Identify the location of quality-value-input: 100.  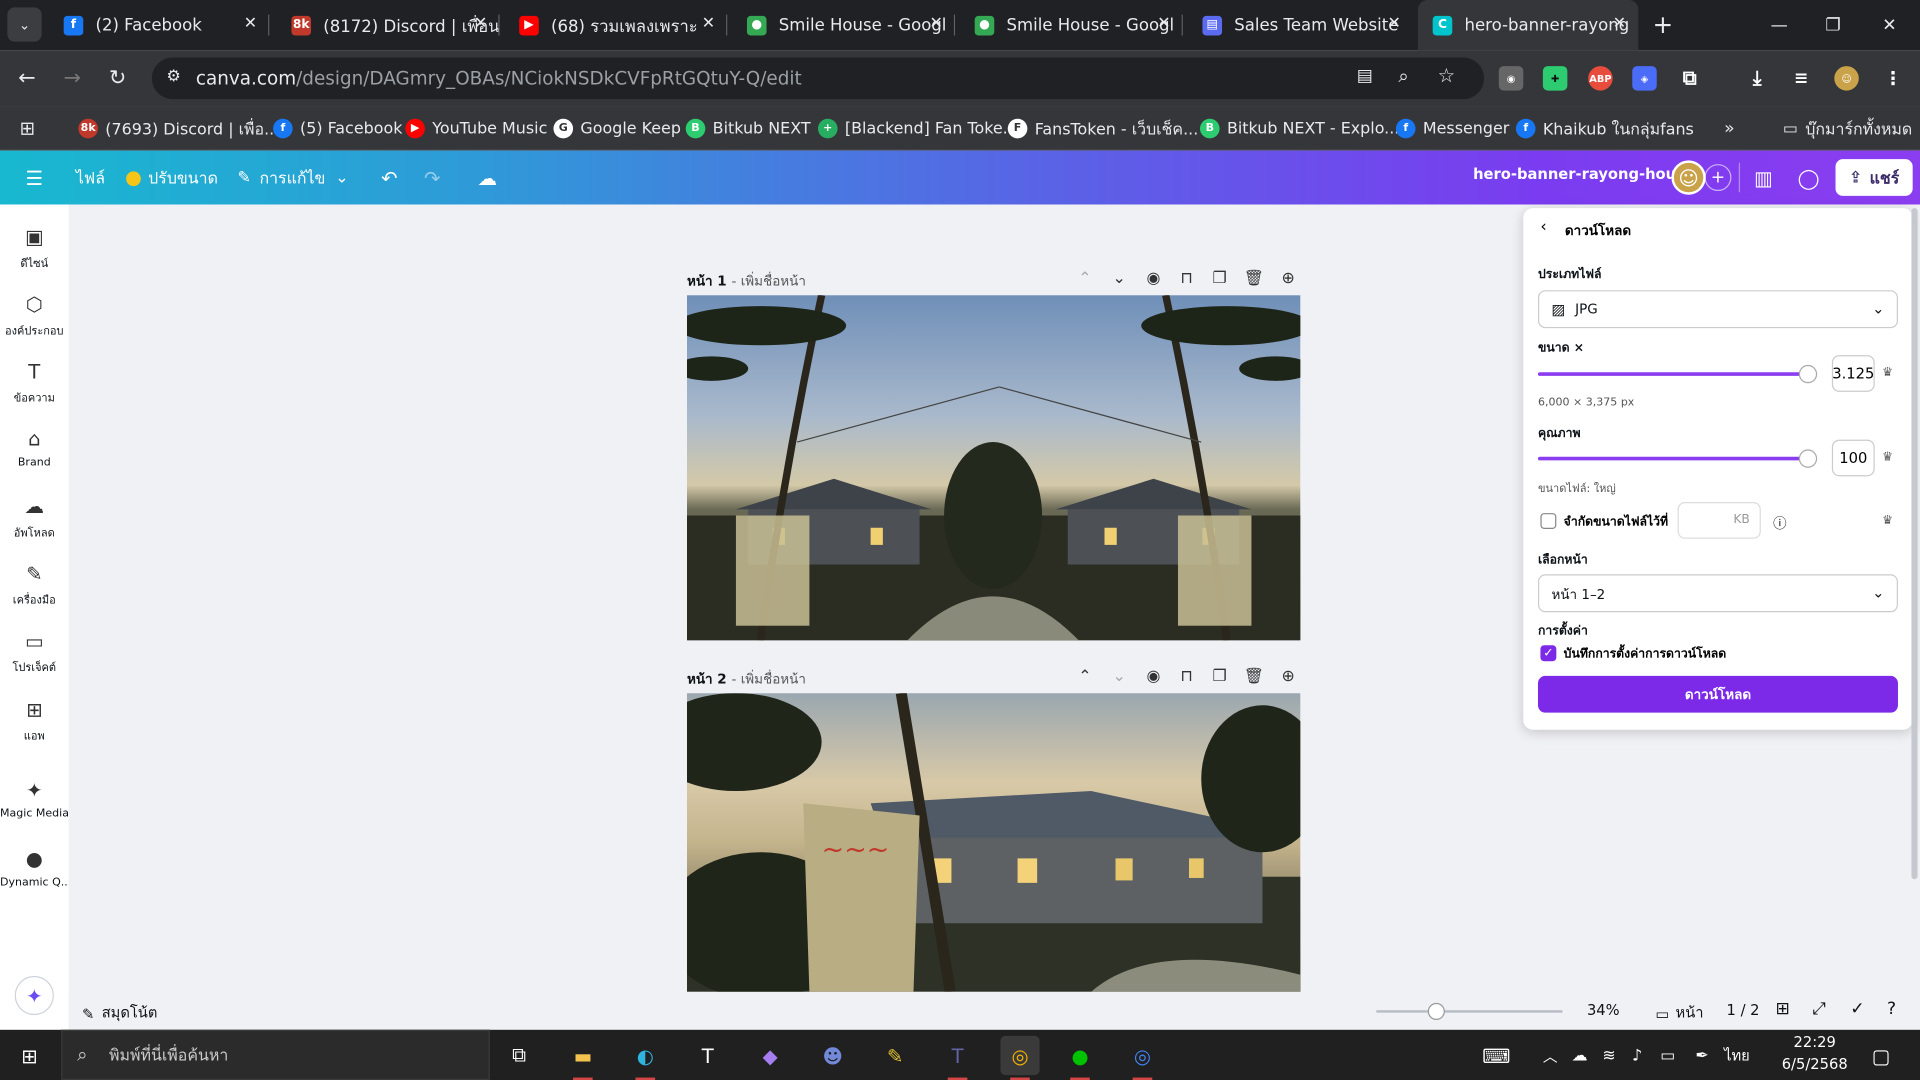
(1853, 458).